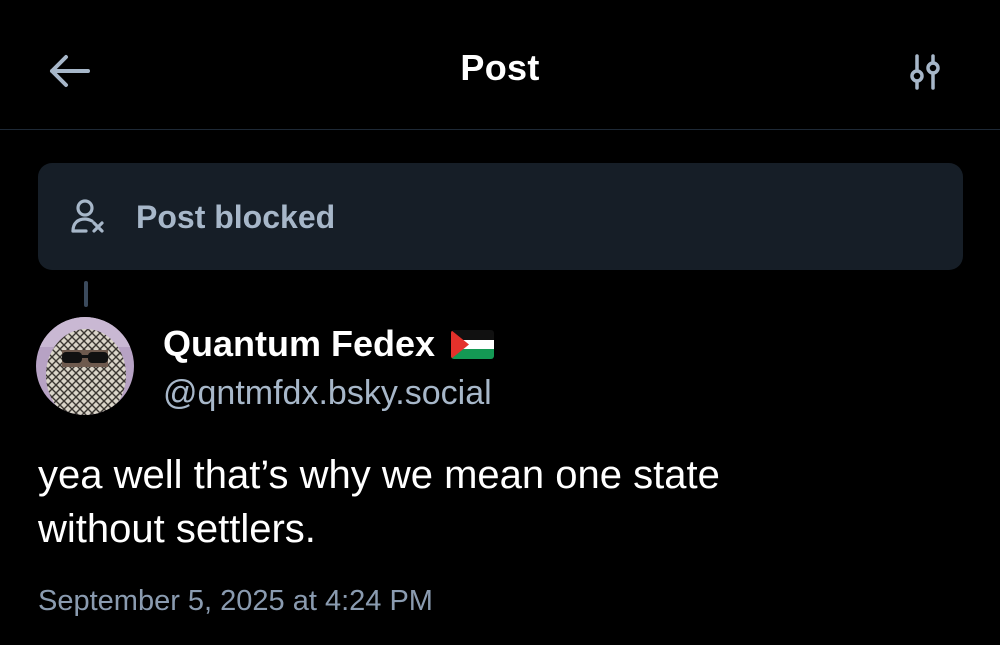 The height and width of the screenshot is (645, 1000). I want to click on blocked-label: Post blocked, so click(236, 217).